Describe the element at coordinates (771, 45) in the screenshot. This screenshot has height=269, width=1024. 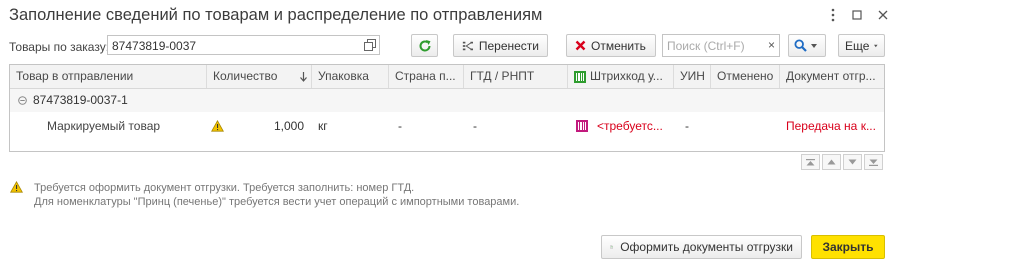
I see `clear-search-icon: ×` at that location.